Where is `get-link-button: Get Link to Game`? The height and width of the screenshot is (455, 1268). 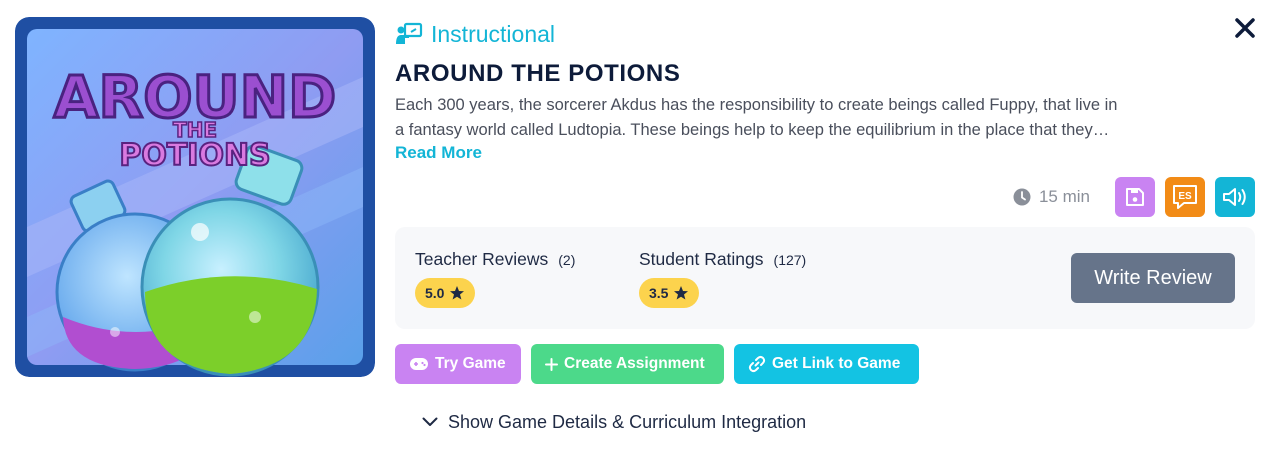
get-link-button: Get Link to Game is located at coordinates (826, 364).